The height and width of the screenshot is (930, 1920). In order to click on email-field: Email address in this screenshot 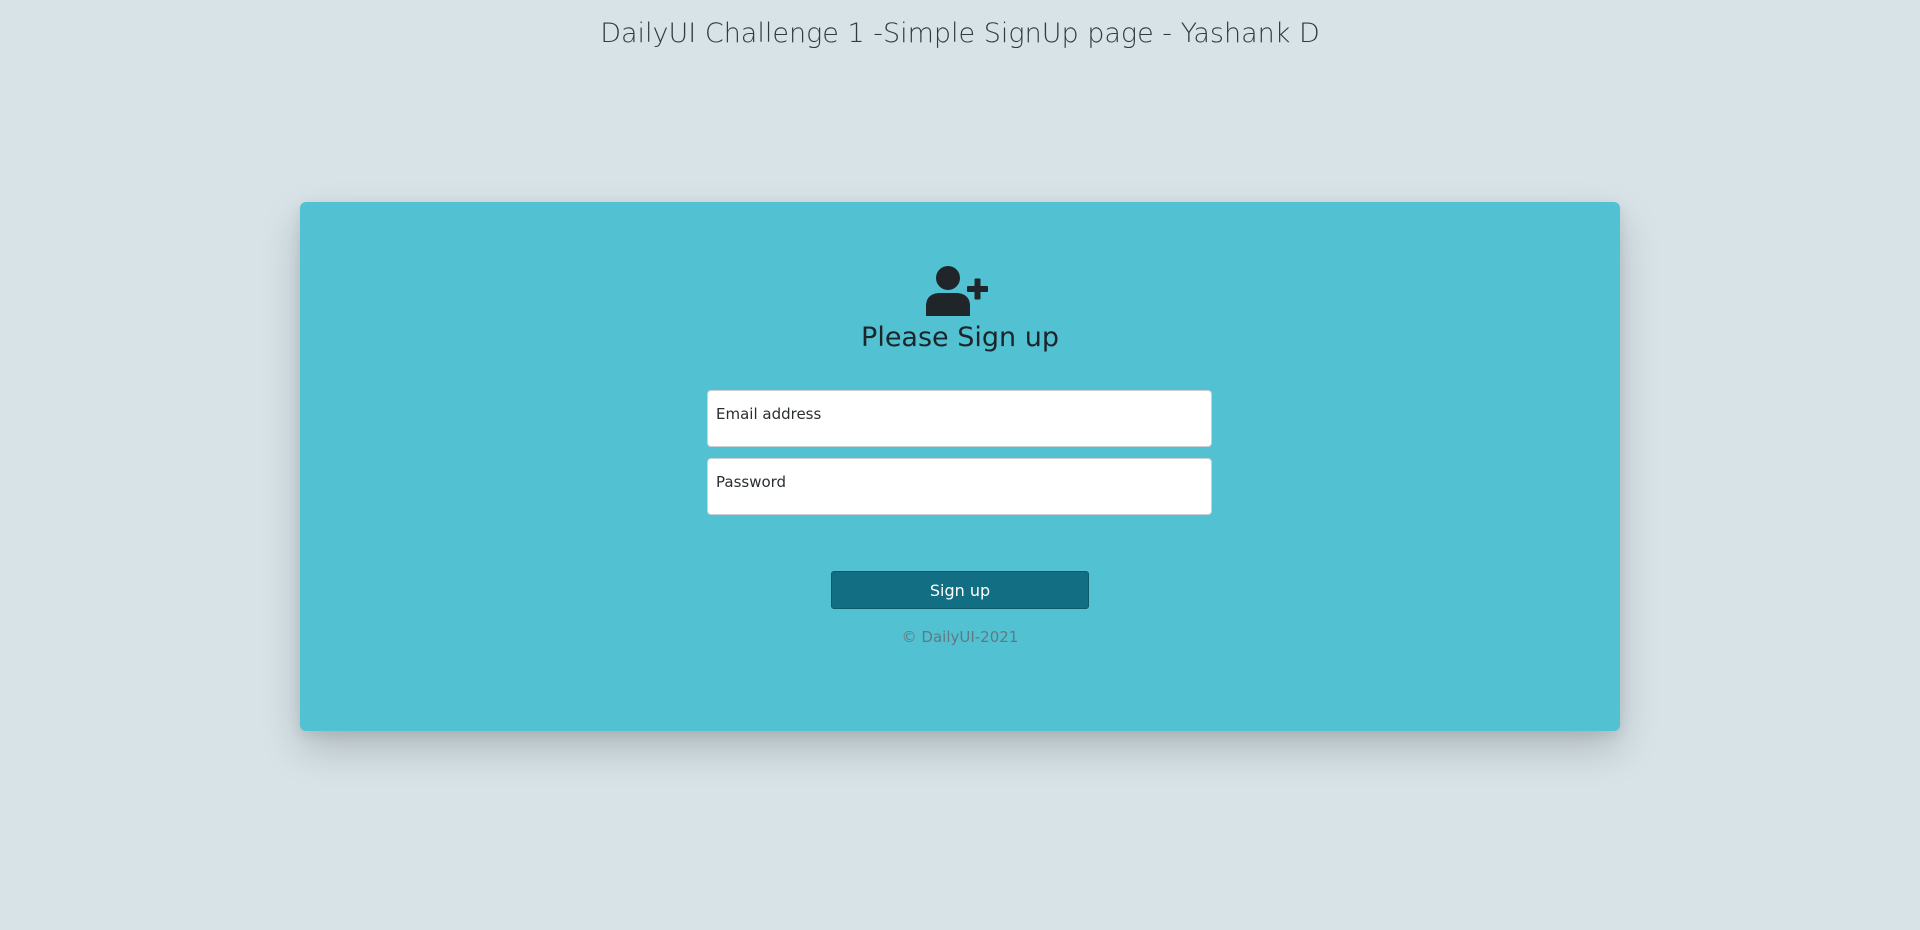, I will do `click(959, 418)`.